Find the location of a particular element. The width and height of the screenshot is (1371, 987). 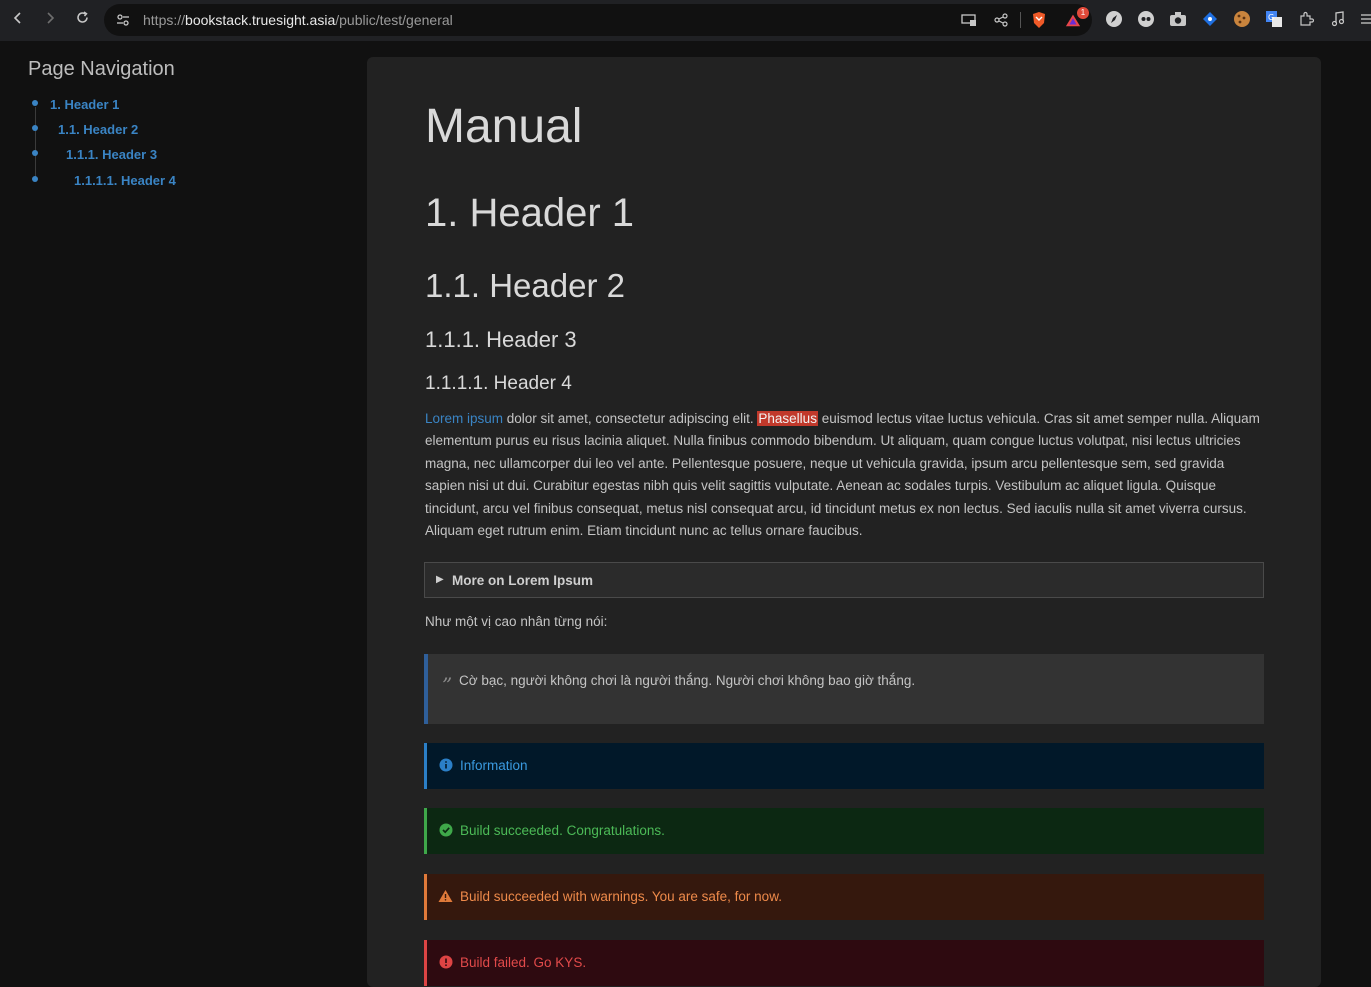

reload-button is located at coordinates (82, 20).